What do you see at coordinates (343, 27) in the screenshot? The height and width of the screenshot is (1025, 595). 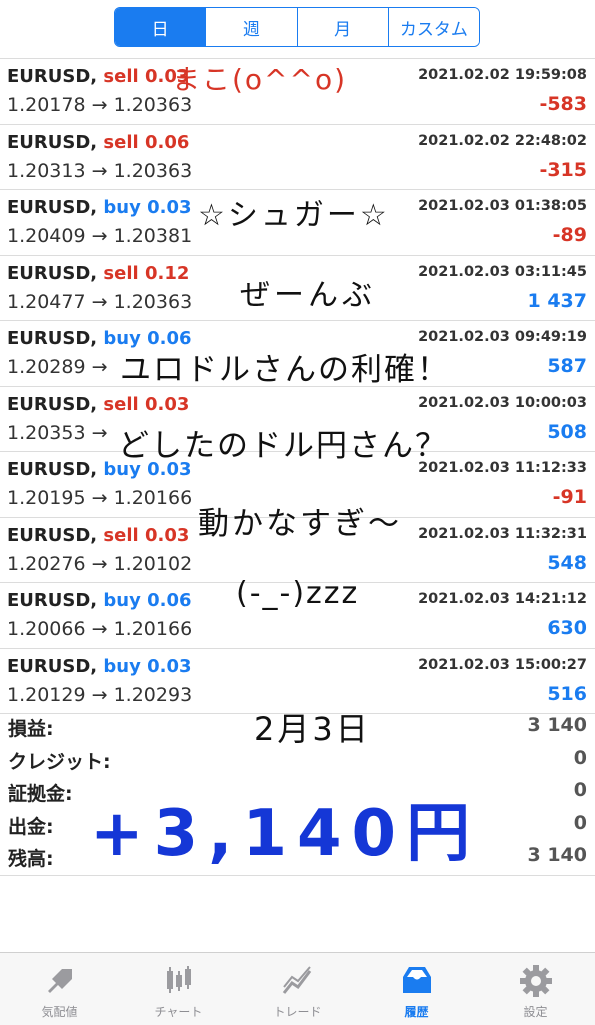 I see `segment-month: 月` at bounding box center [343, 27].